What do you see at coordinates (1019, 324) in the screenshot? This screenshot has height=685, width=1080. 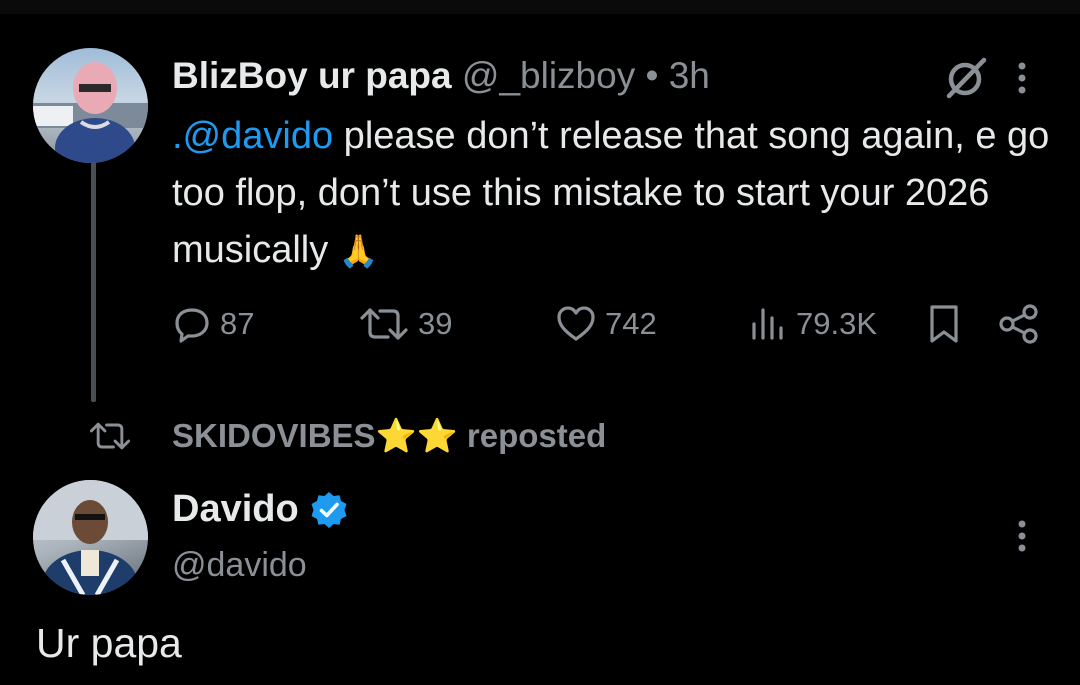 I see `share-icon` at bounding box center [1019, 324].